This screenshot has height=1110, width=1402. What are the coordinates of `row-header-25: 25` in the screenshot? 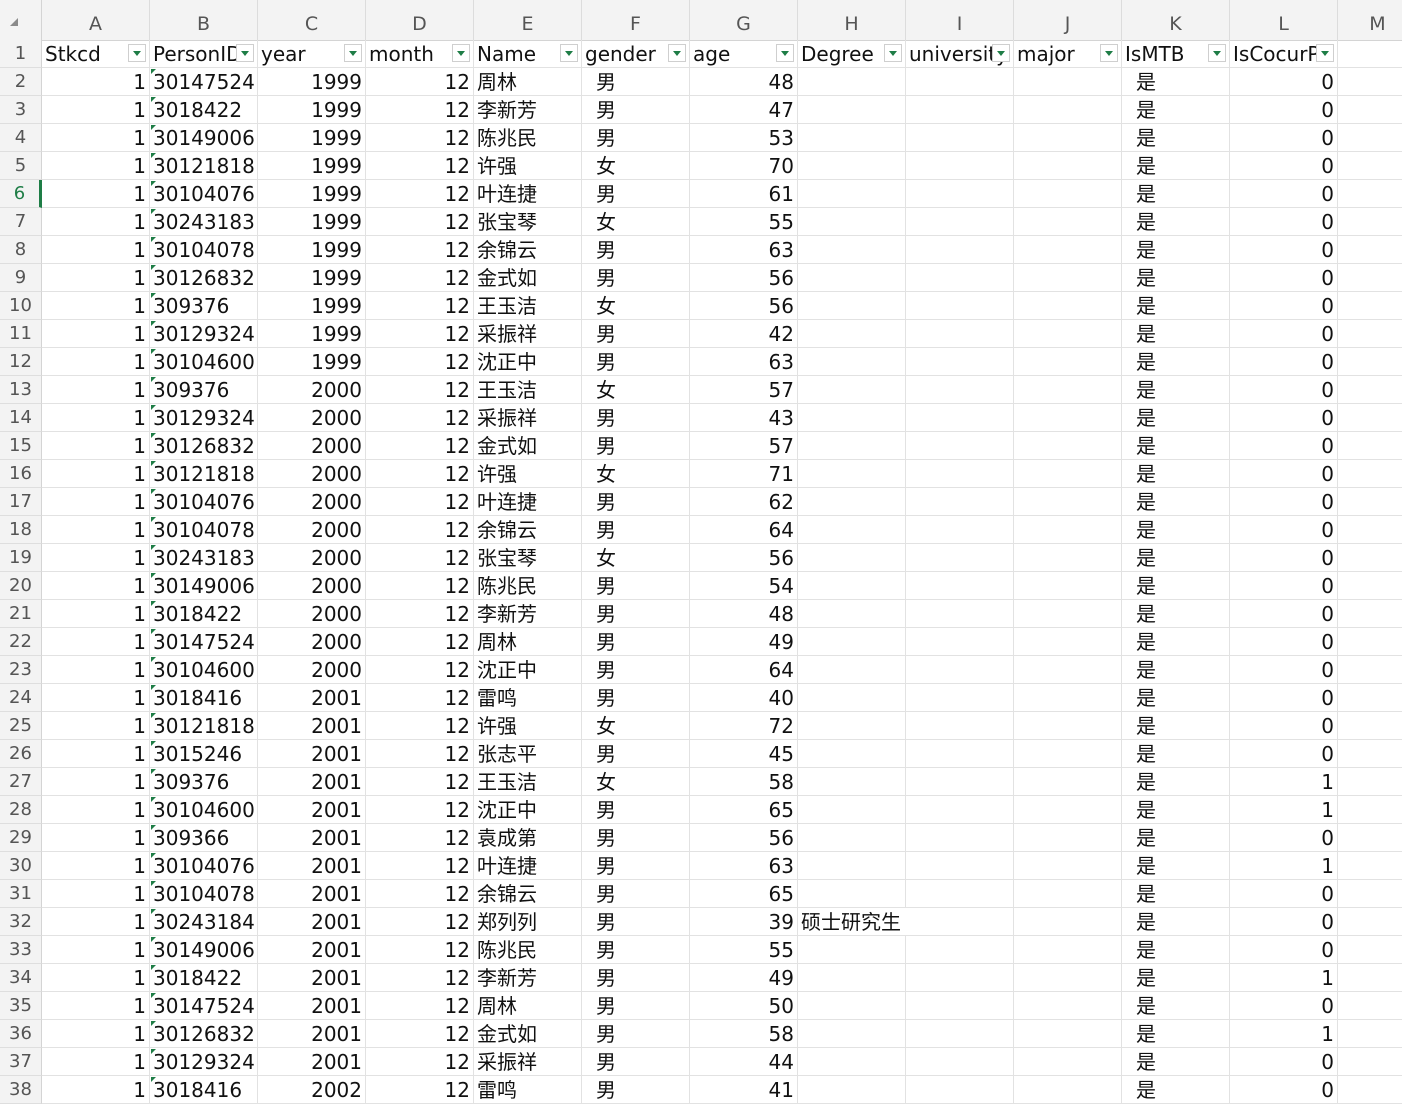 It's located at (21, 726).